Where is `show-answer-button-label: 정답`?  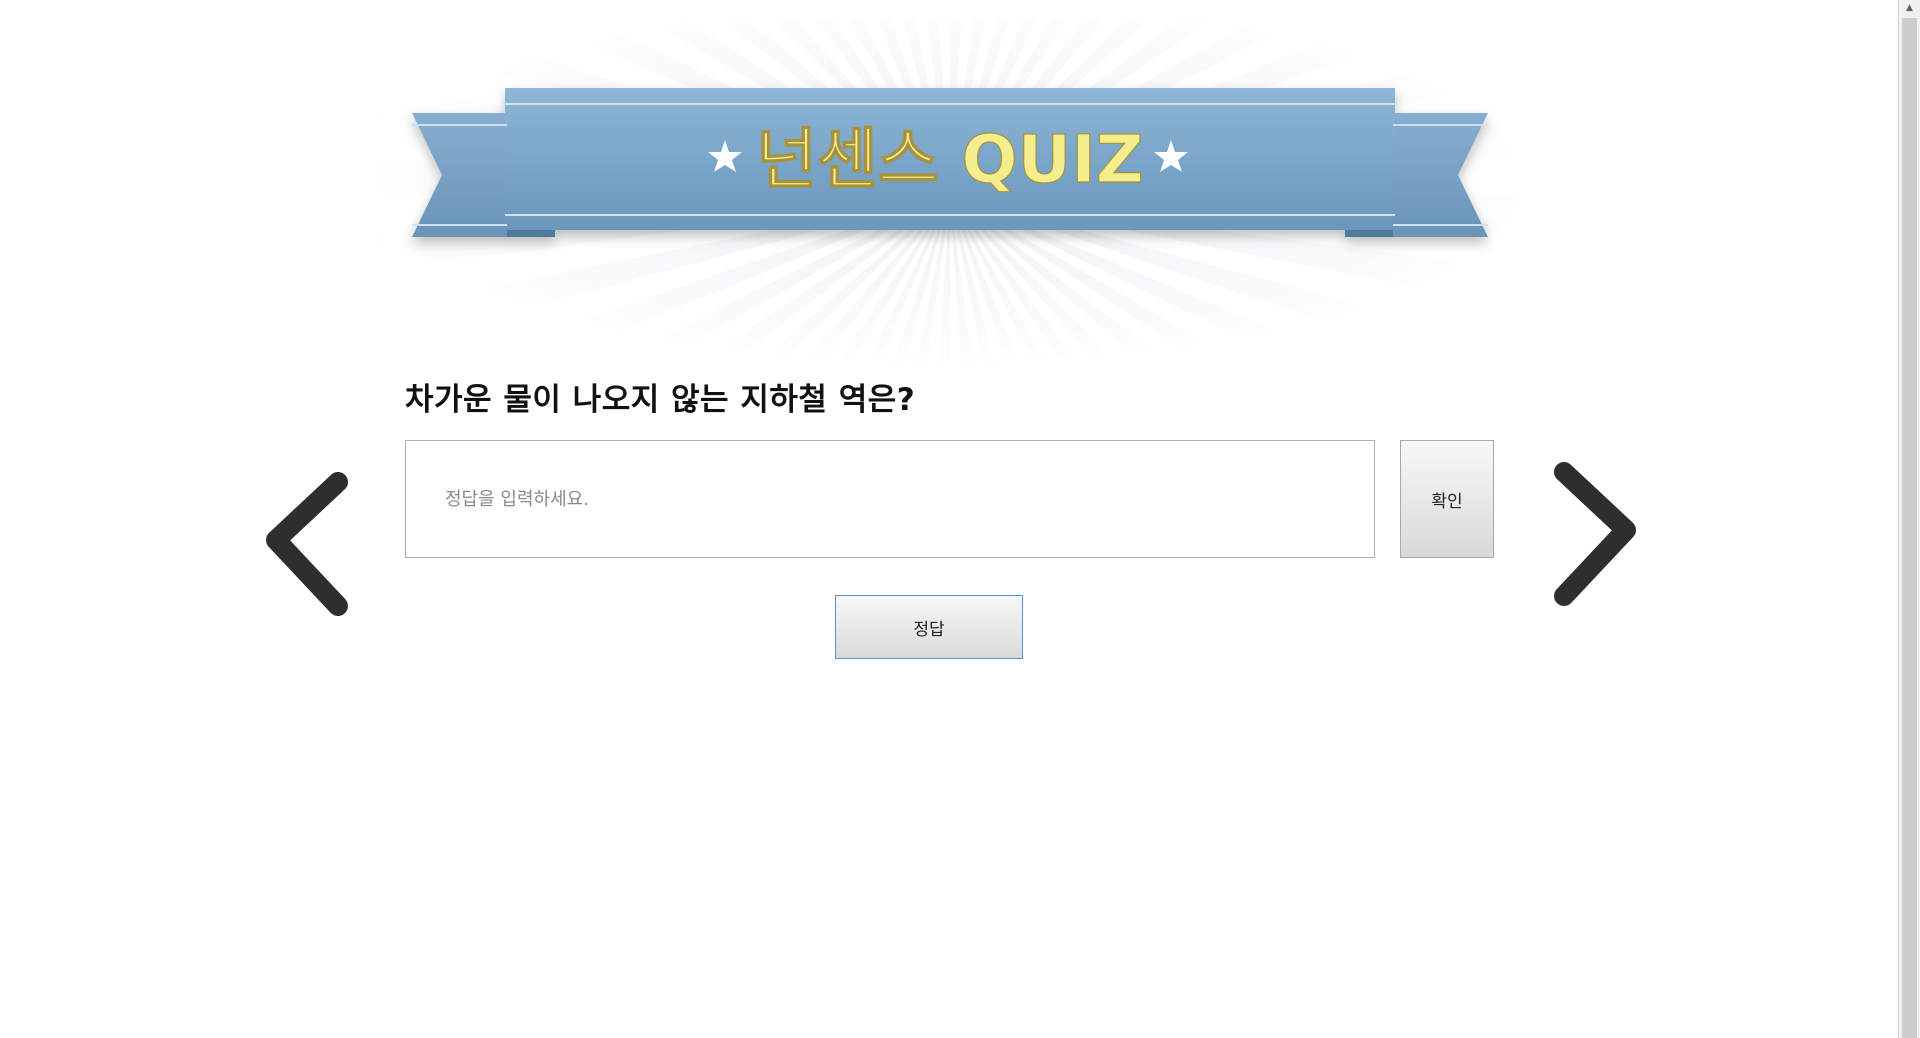
show-answer-button-label: 정답 is located at coordinates (929, 629).